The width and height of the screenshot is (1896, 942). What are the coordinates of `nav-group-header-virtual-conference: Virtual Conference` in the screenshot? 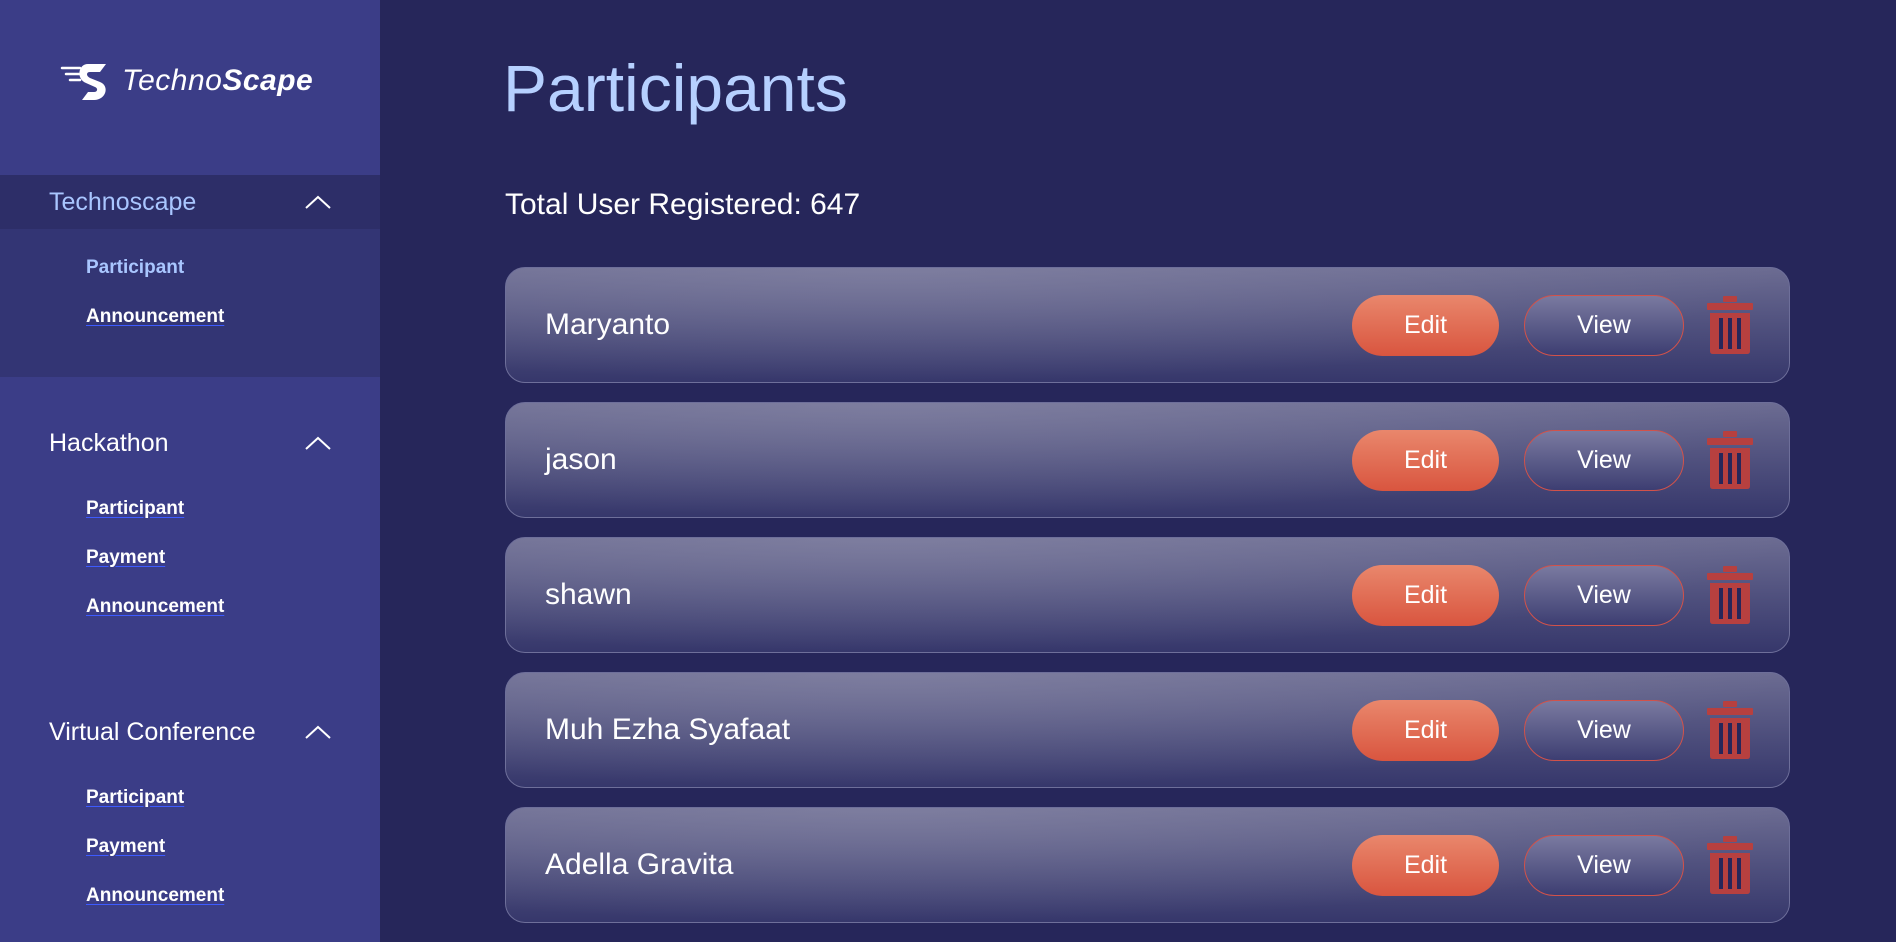 It's located at (190, 732).